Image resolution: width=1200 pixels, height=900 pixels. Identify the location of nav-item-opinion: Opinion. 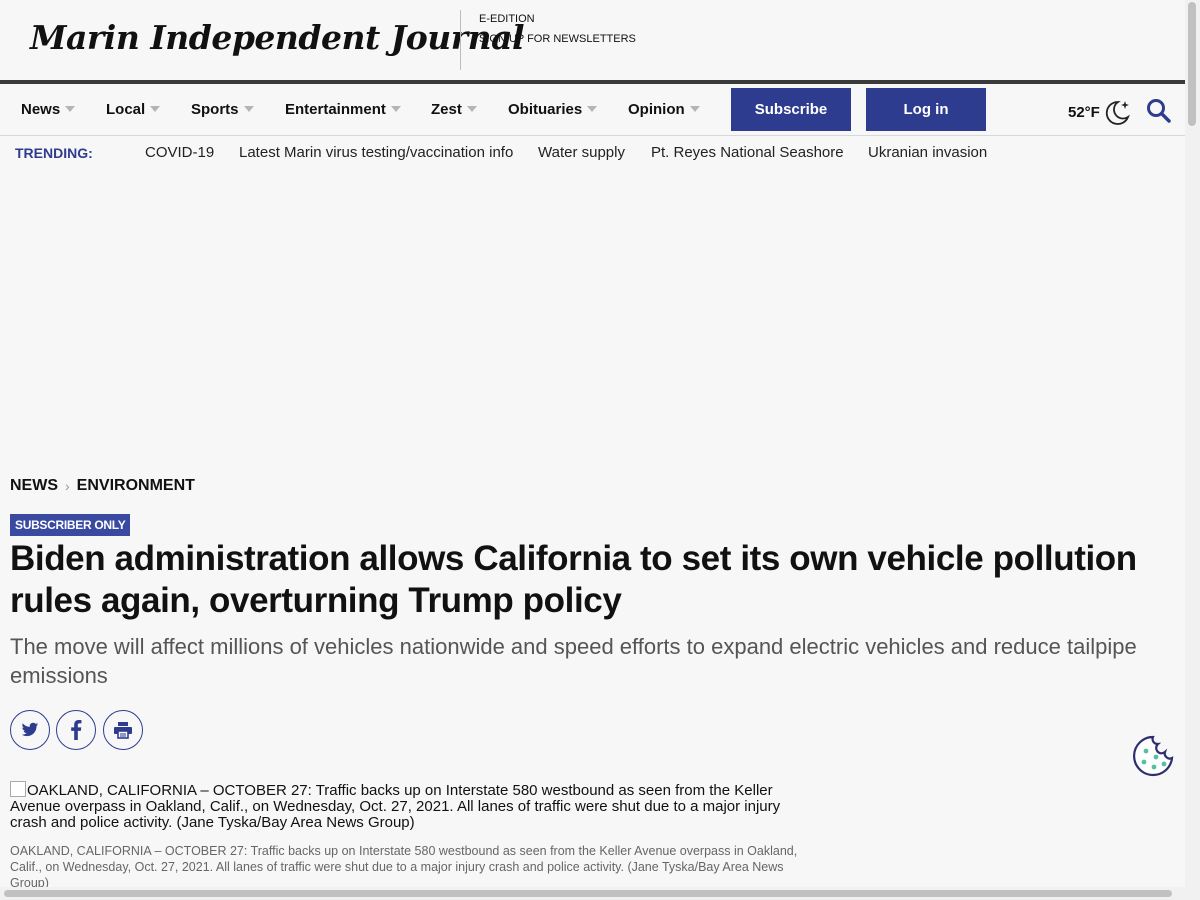
(664, 109).